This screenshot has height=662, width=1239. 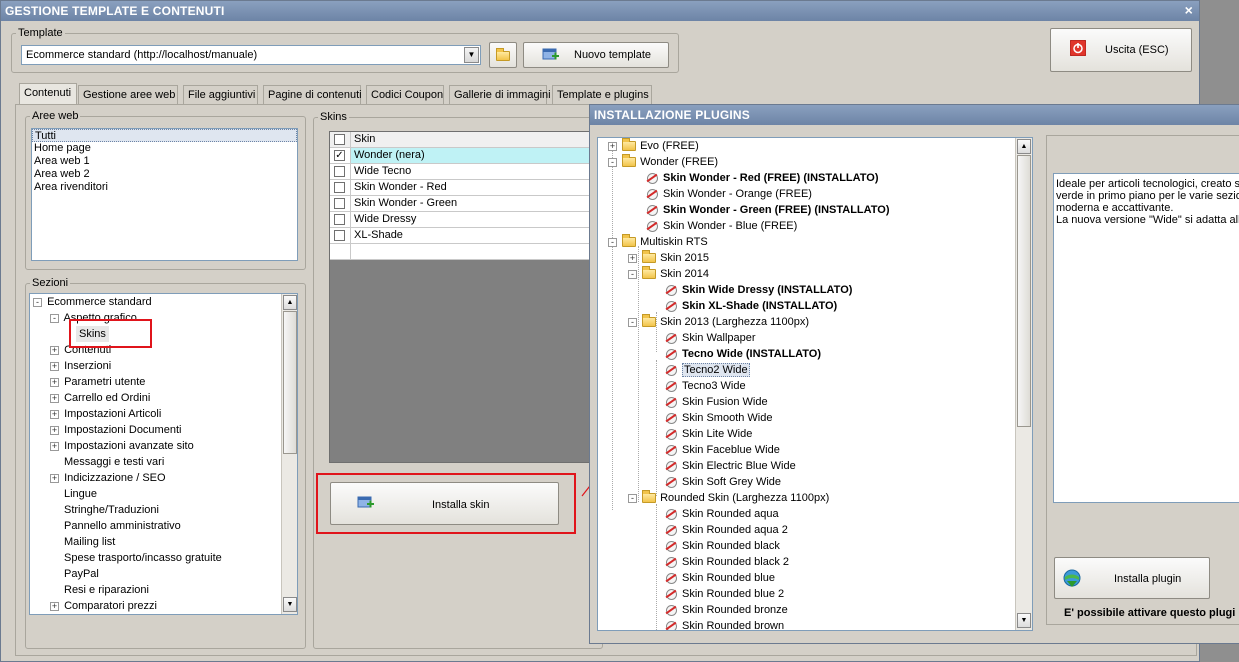 I want to click on tree-node-plugin: Skin Smooth Wide, so click(x=718, y=418).